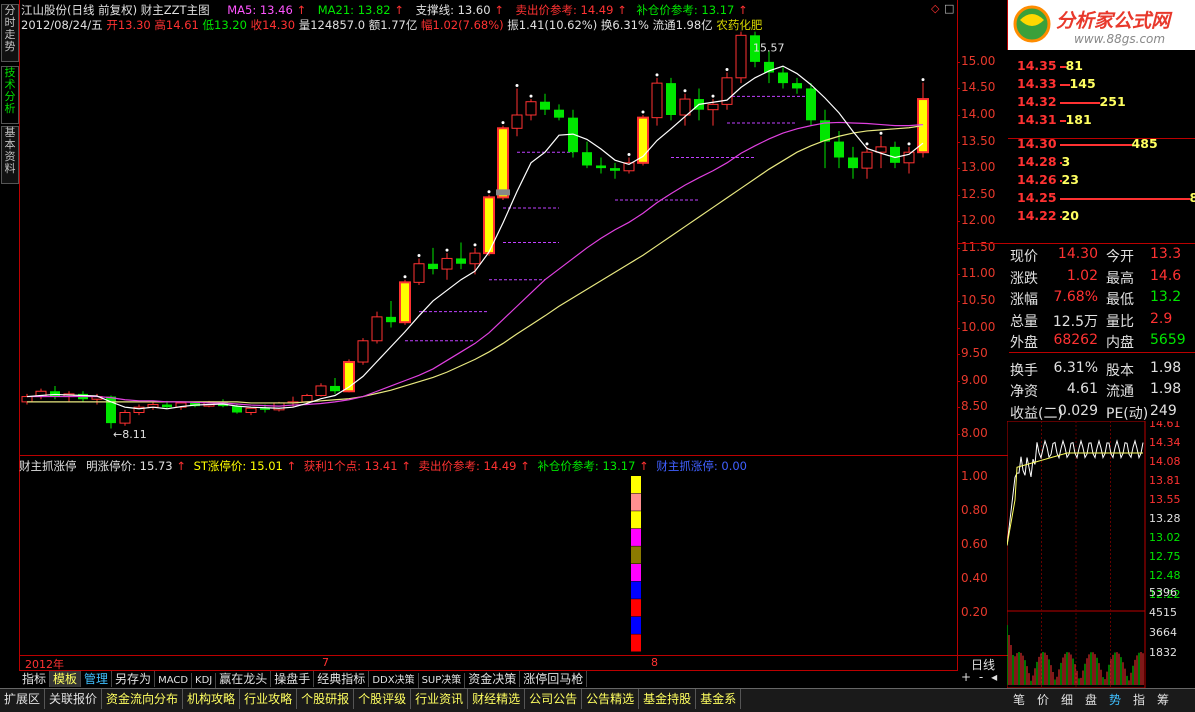 Image resolution: width=1195 pixels, height=712 pixels. I want to click on catch-limit-value: 财主抓涨停: 0.00, so click(701, 466).